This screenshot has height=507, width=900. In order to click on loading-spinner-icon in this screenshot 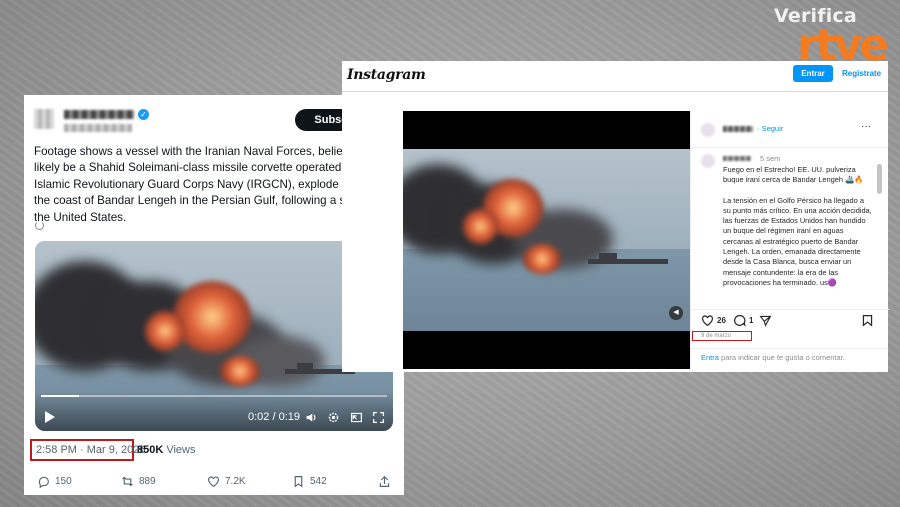, I will do `click(39, 225)`.